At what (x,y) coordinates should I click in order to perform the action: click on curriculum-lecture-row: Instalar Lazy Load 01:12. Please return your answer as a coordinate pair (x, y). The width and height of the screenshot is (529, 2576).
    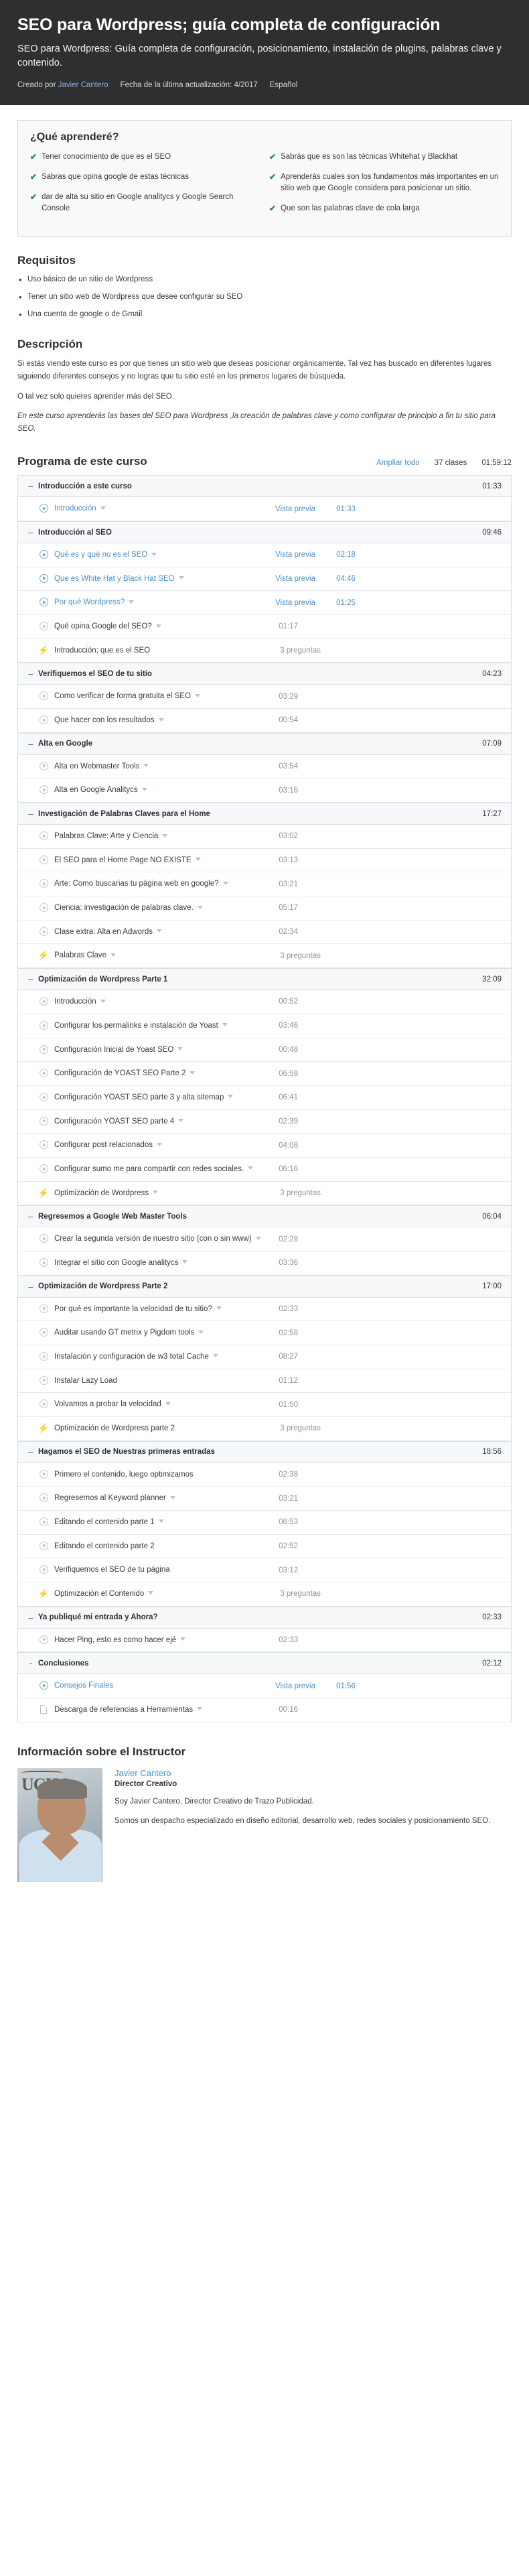
    Looking at the image, I should click on (264, 1381).